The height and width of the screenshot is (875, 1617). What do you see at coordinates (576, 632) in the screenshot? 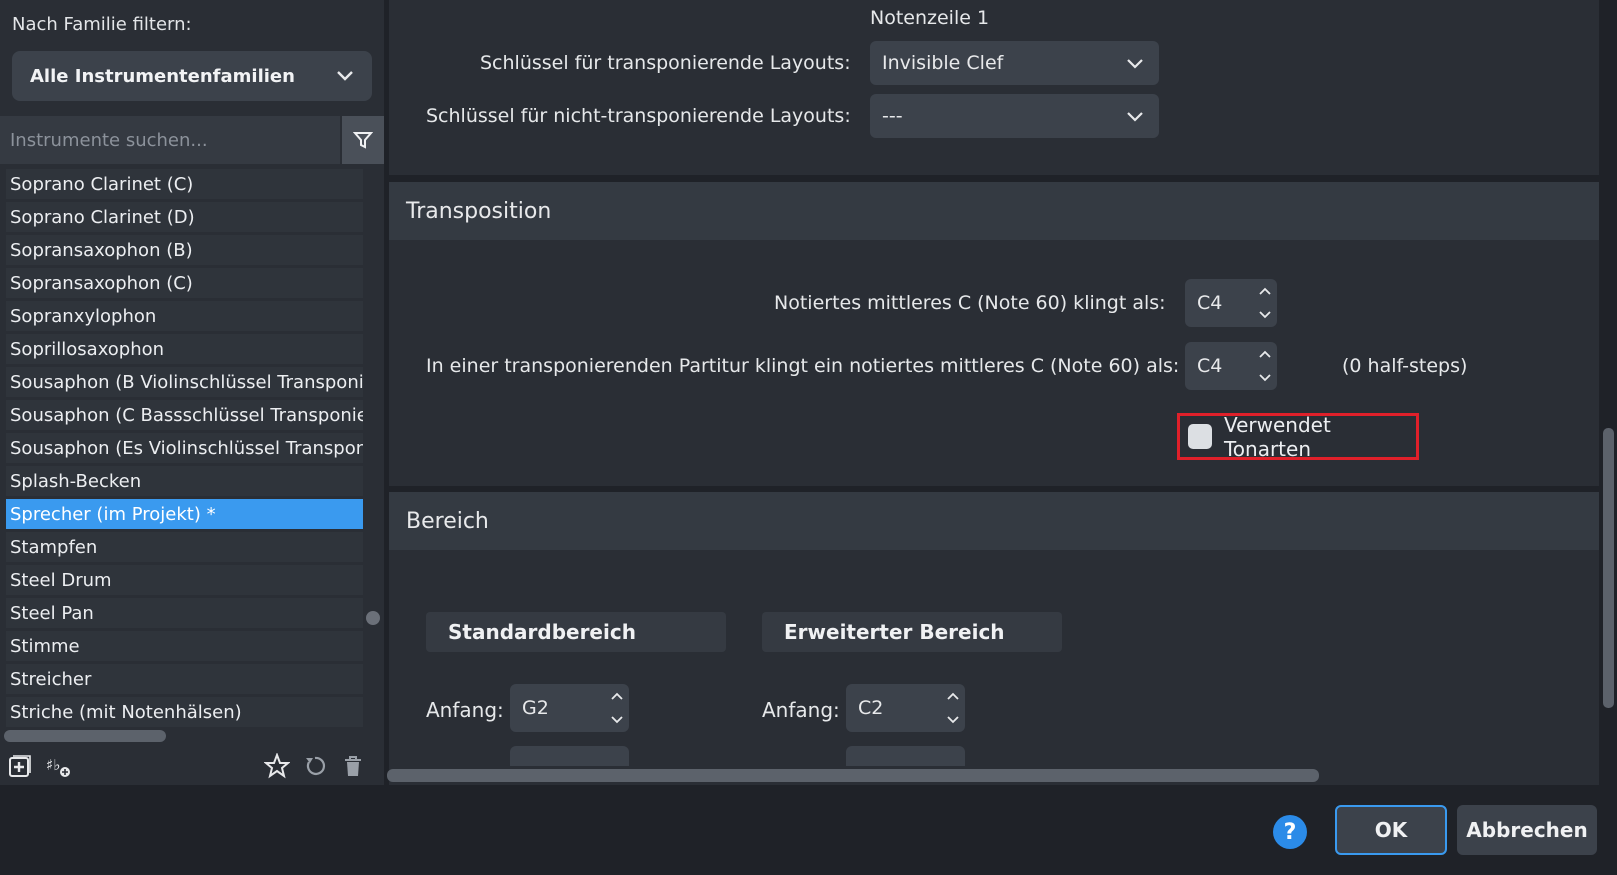
I see `standard-range-header: Standardbereich` at bounding box center [576, 632].